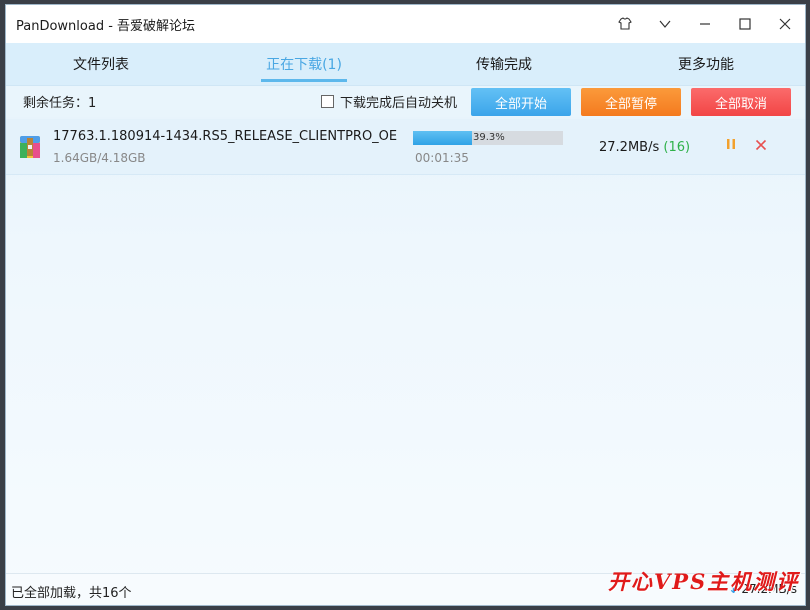 The image size is (810, 610). I want to click on close-button, so click(785, 24).